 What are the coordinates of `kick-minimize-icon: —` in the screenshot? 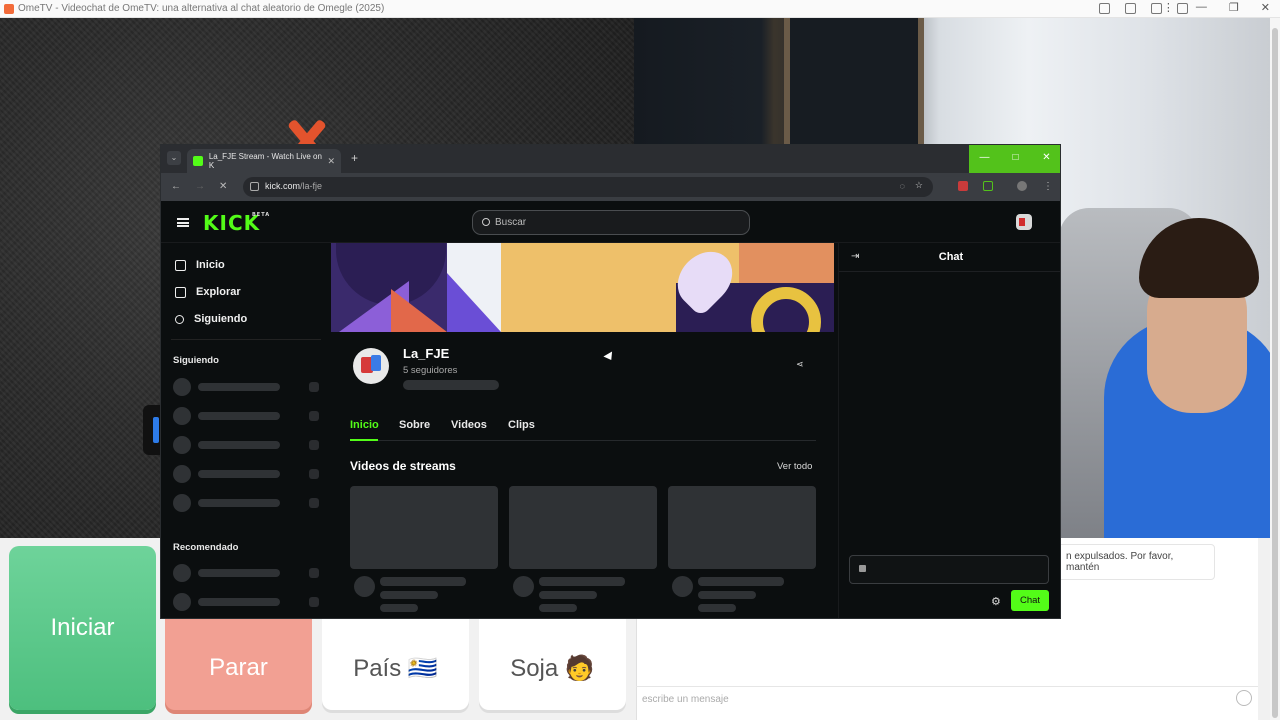 It's located at (984, 159).